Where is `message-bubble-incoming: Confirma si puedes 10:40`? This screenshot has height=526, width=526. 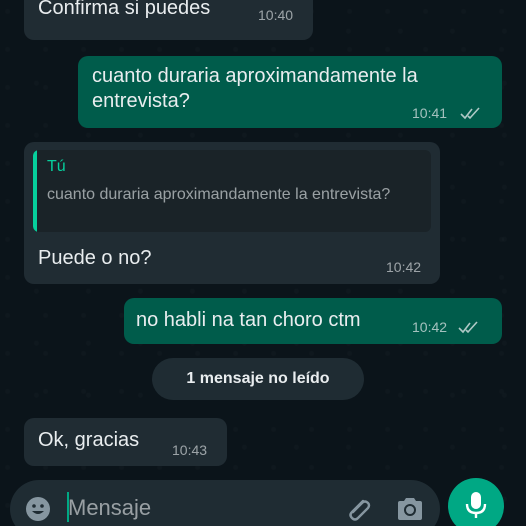 message-bubble-incoming: Confirma si puedes 10:40 is located at coordinates (168, 20).